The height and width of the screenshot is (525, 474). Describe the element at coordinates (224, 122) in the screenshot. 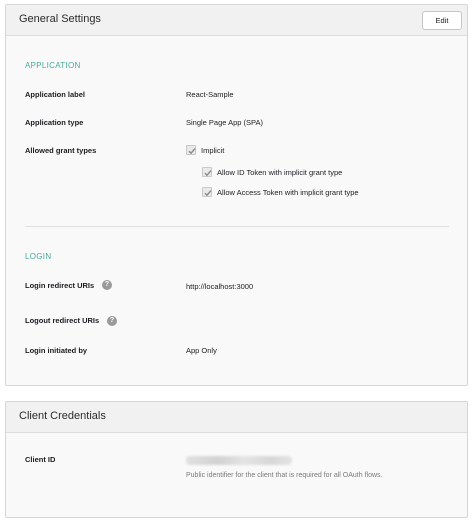

I see `application-type-value: Single Page App (SPA)` at that location.